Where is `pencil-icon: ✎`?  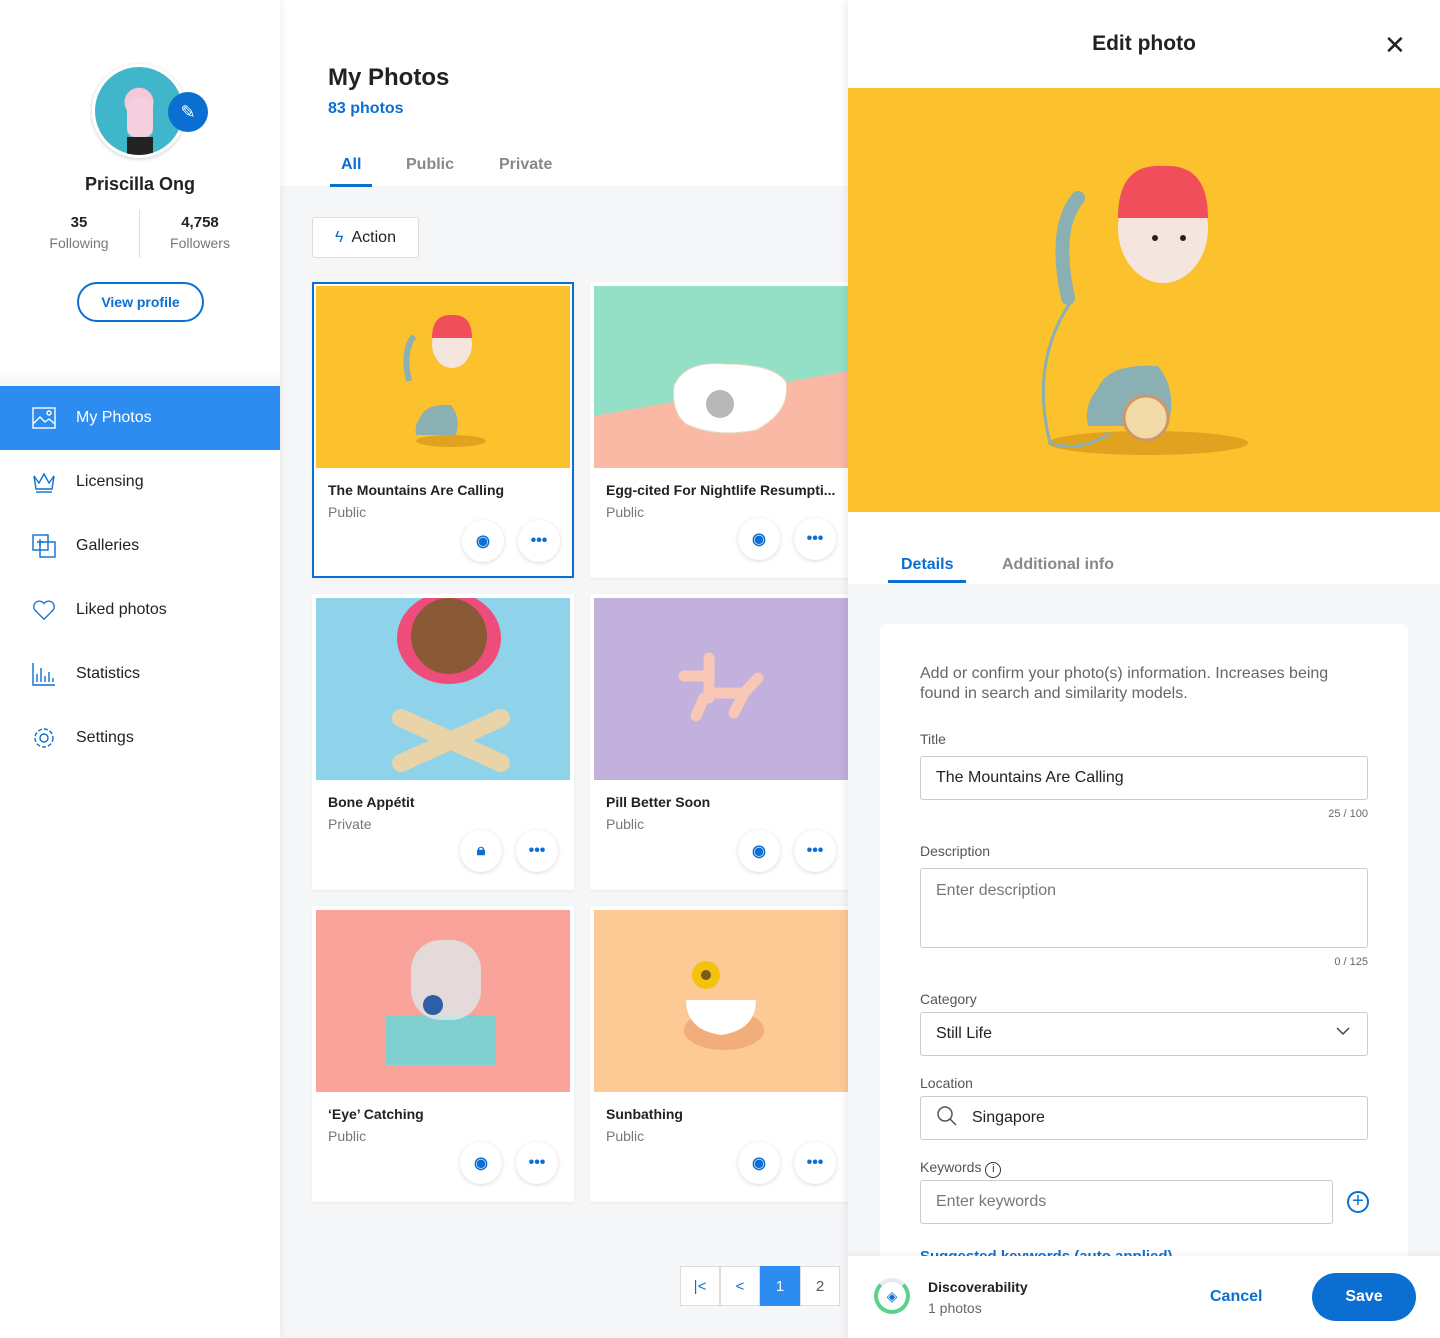
pencil-icon: ✎ is located at coordinates (188, 111).